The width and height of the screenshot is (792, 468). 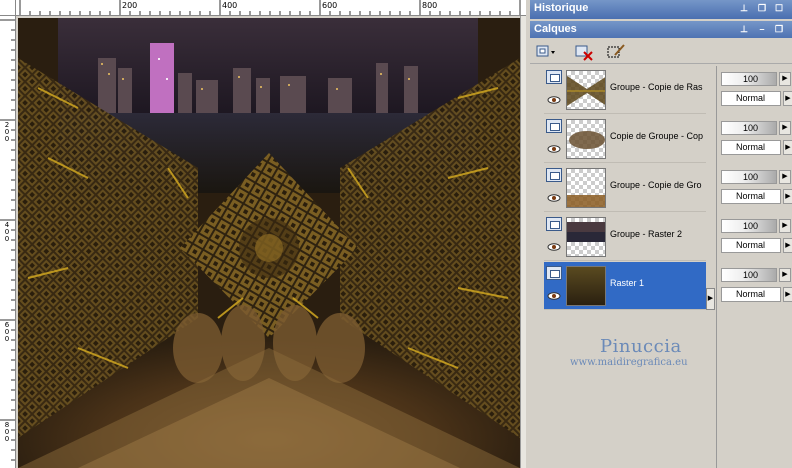 What do you see at coordinates (523, 242) in the screenshot?
I see `canvas-vertical-scrollbar` at bounding box center [523, 242].